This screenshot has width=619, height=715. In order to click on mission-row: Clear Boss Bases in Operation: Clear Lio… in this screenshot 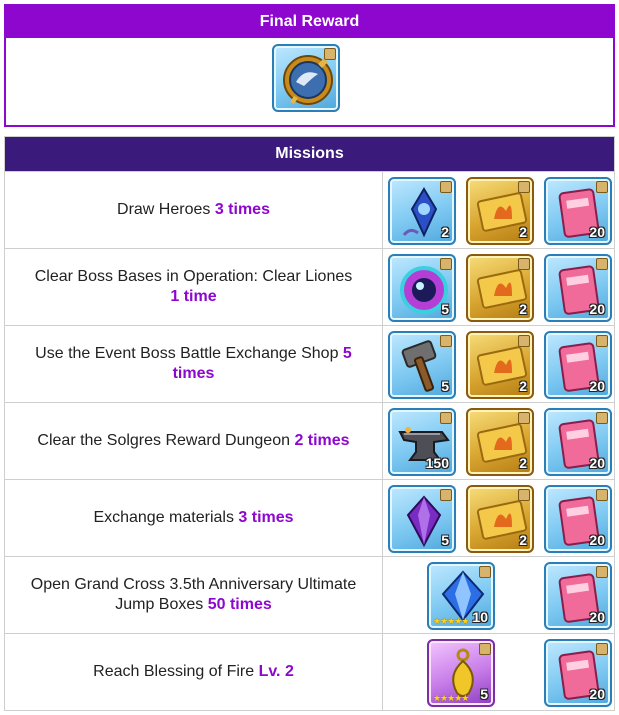, I will do `click(309, 286)`.